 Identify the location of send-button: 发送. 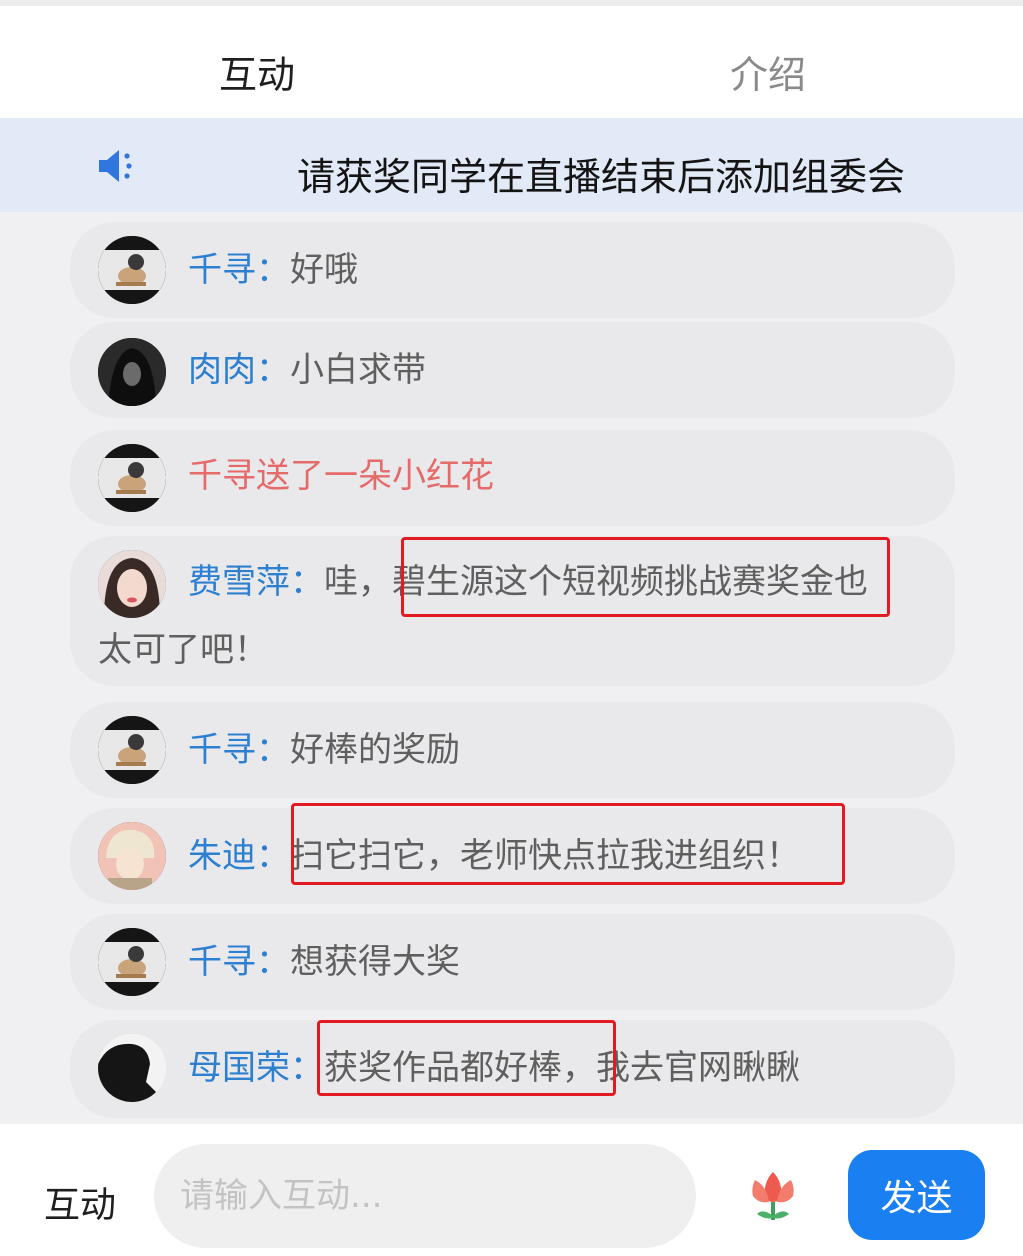
(916, 1195).